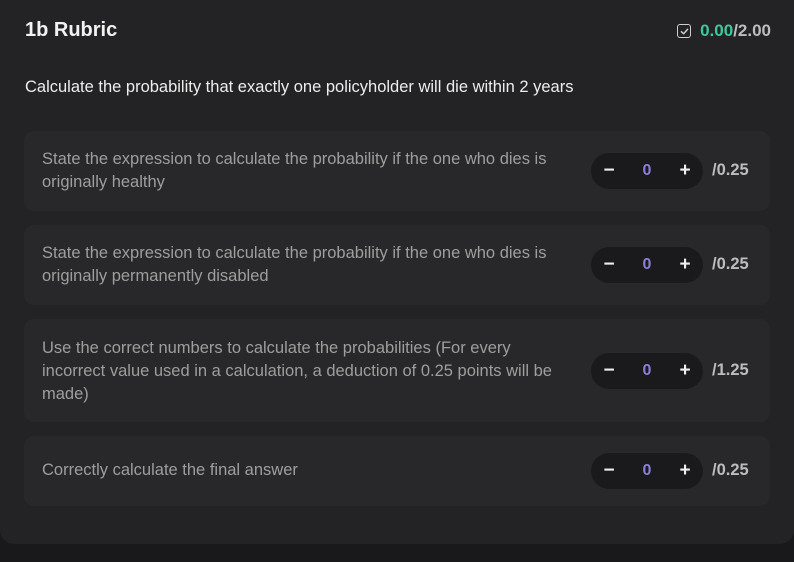 This screenshot has width=794, height=562. What do you see at coordinates (717, 30) in the screenshot?
I see `score-value: 0.00` at bounding box center [717, 30].